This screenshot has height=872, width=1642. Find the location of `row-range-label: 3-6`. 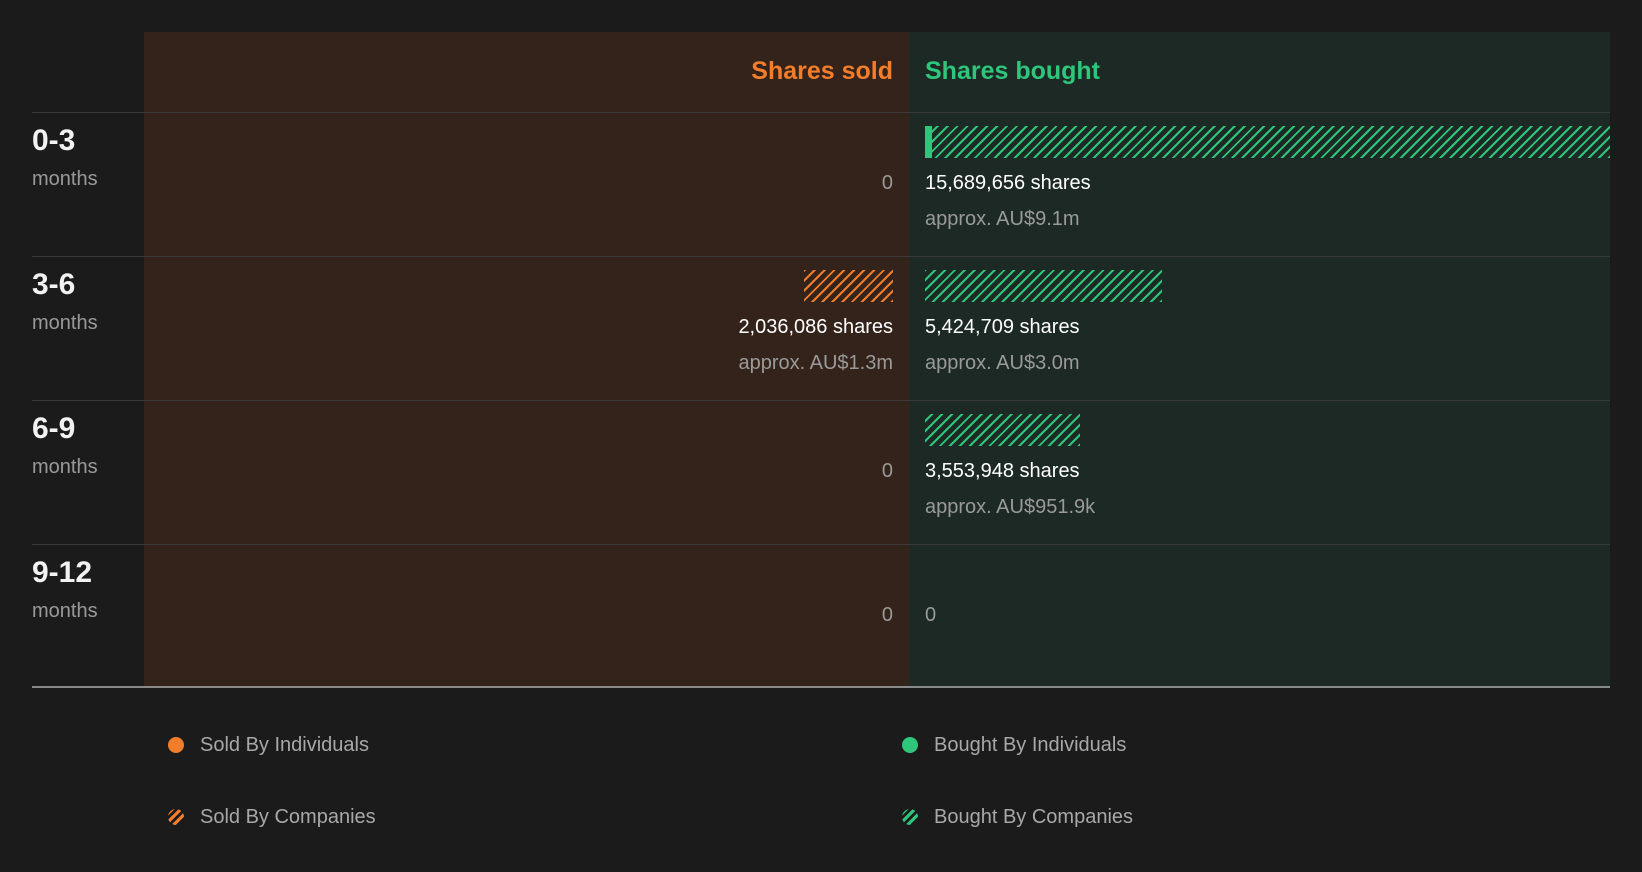

row-range-label: 3-6 is located at coordinates (54, 284).